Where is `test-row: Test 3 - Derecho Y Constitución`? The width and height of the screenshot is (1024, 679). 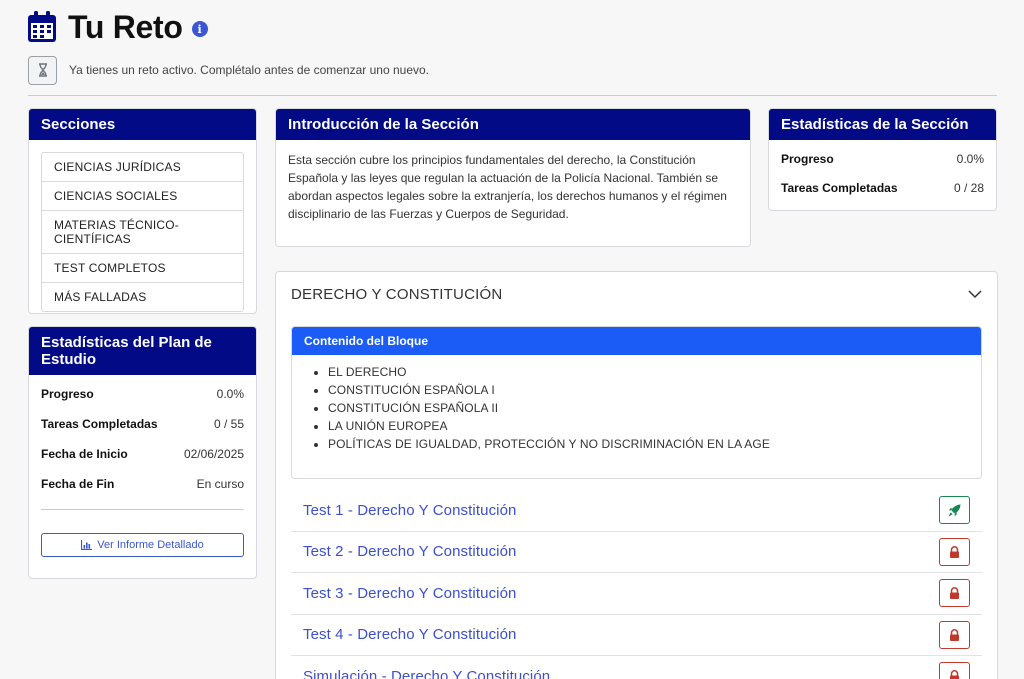
test-row: Test 3 - Derecho Y Constitución is located at coordinates (636, 594).